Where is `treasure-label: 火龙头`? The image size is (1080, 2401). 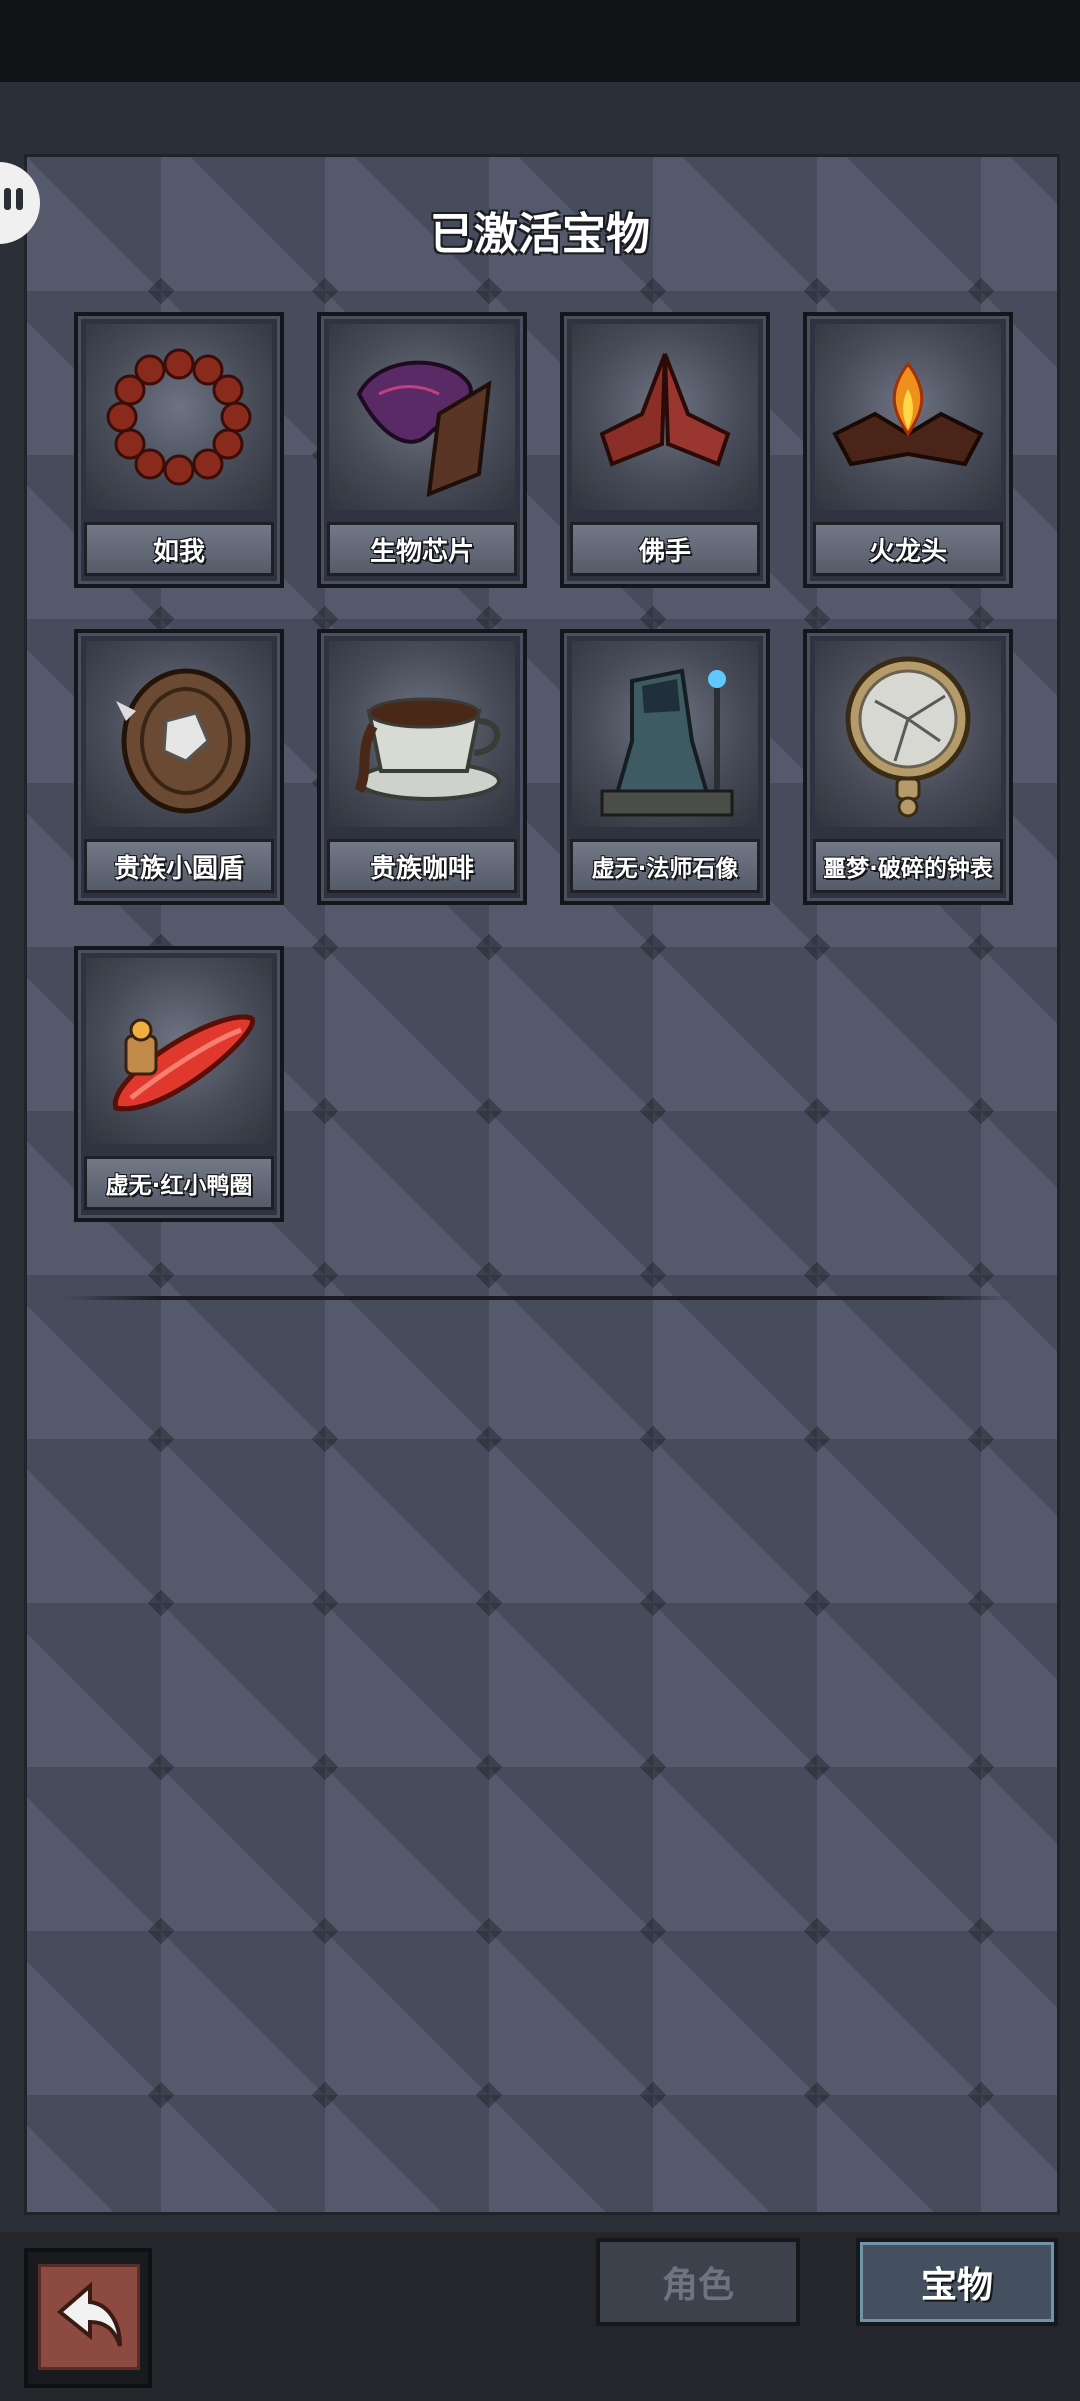 treasure-label: 火龙头 is located at coordinates (908, 549).